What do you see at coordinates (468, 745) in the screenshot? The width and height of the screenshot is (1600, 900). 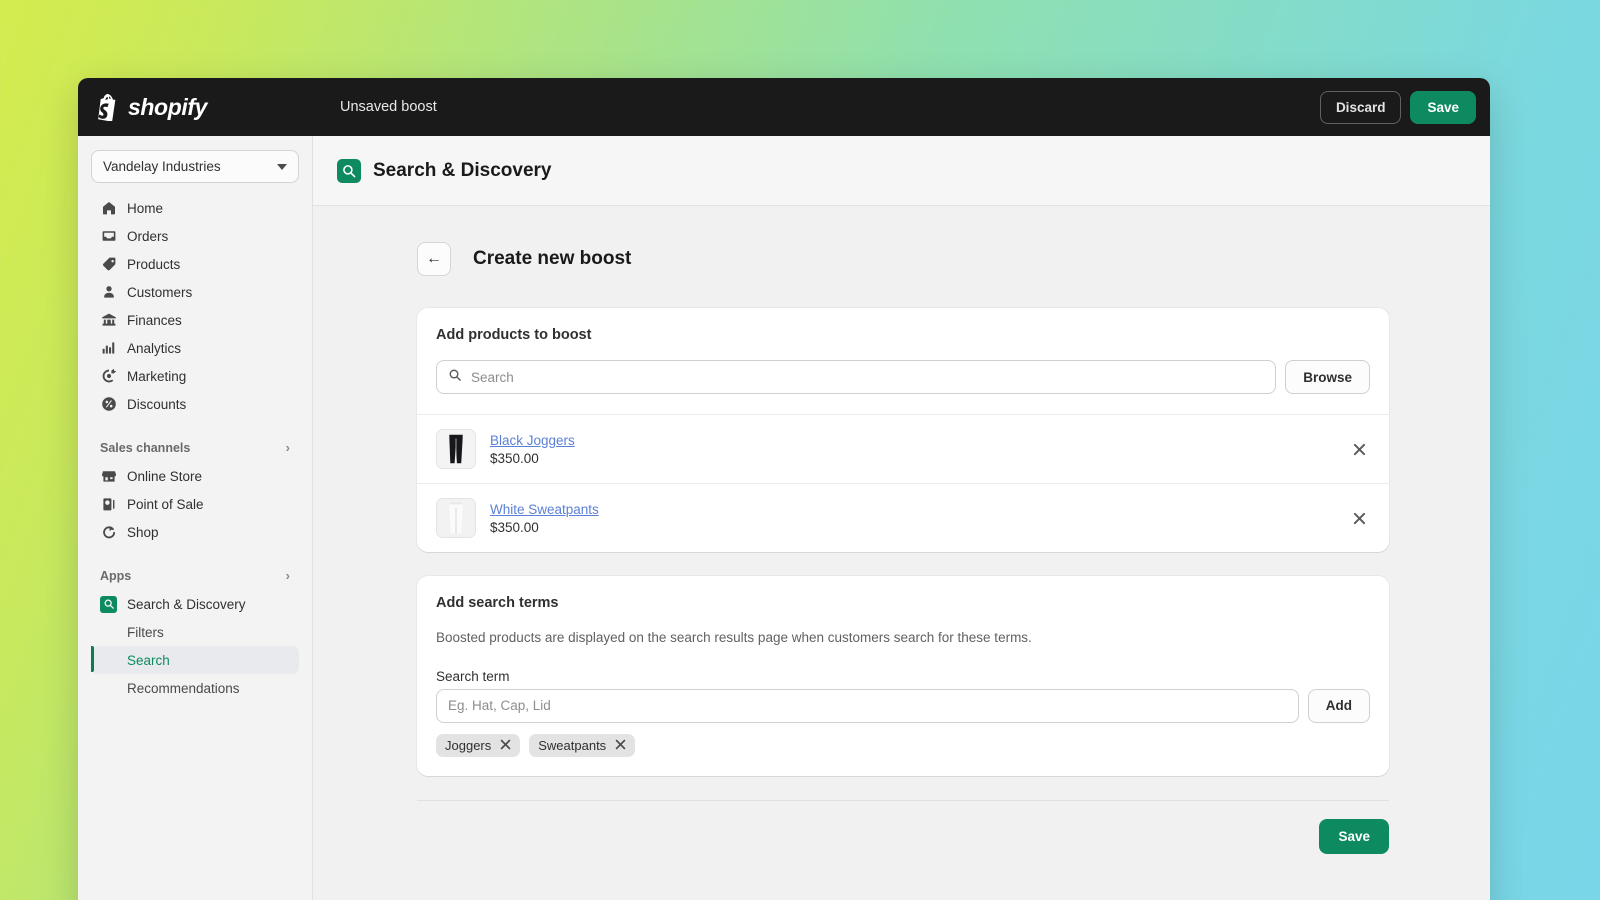 I see `tag-label: Joggers` at bounding box center [468, 745].